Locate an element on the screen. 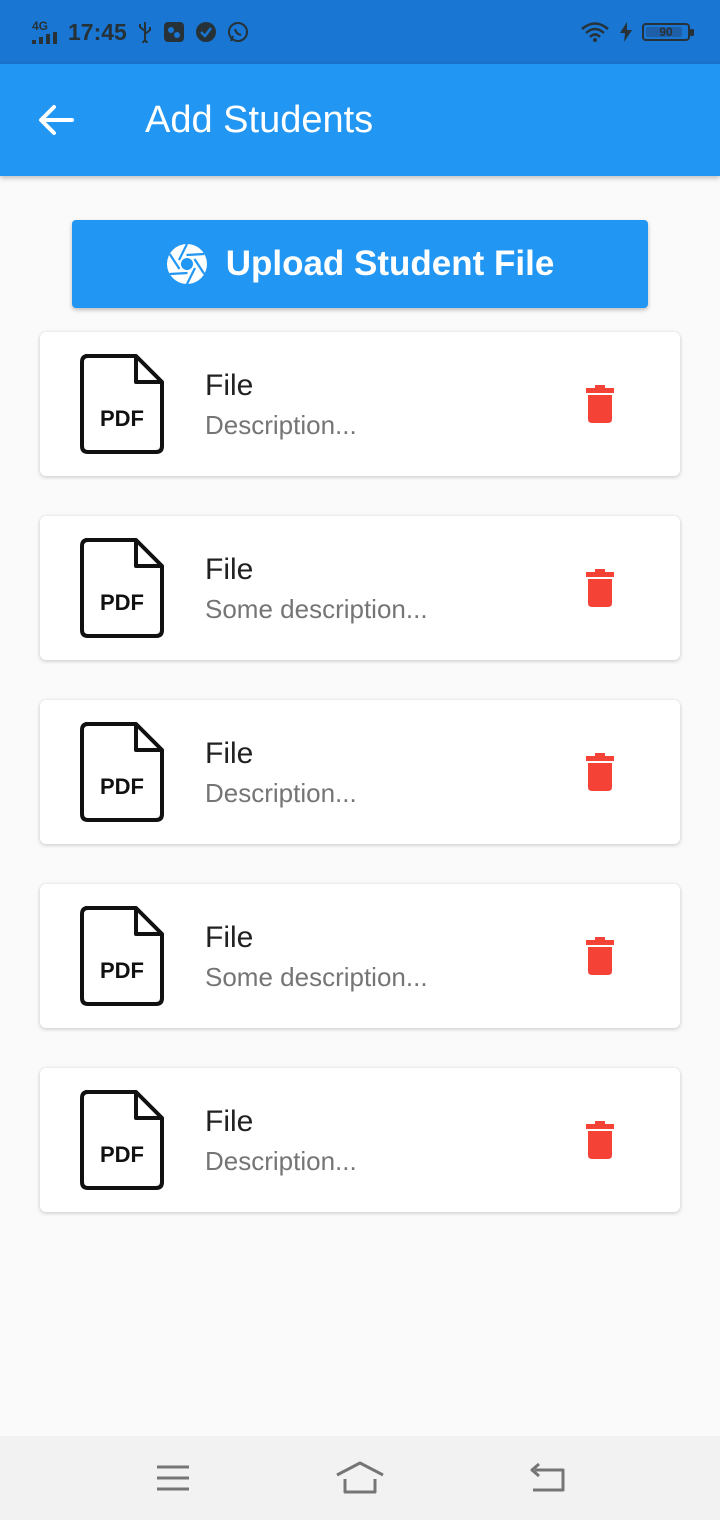 This screenshot has width=720, height=1520. network-type-label: 4G is located at coordinates (40, 26).